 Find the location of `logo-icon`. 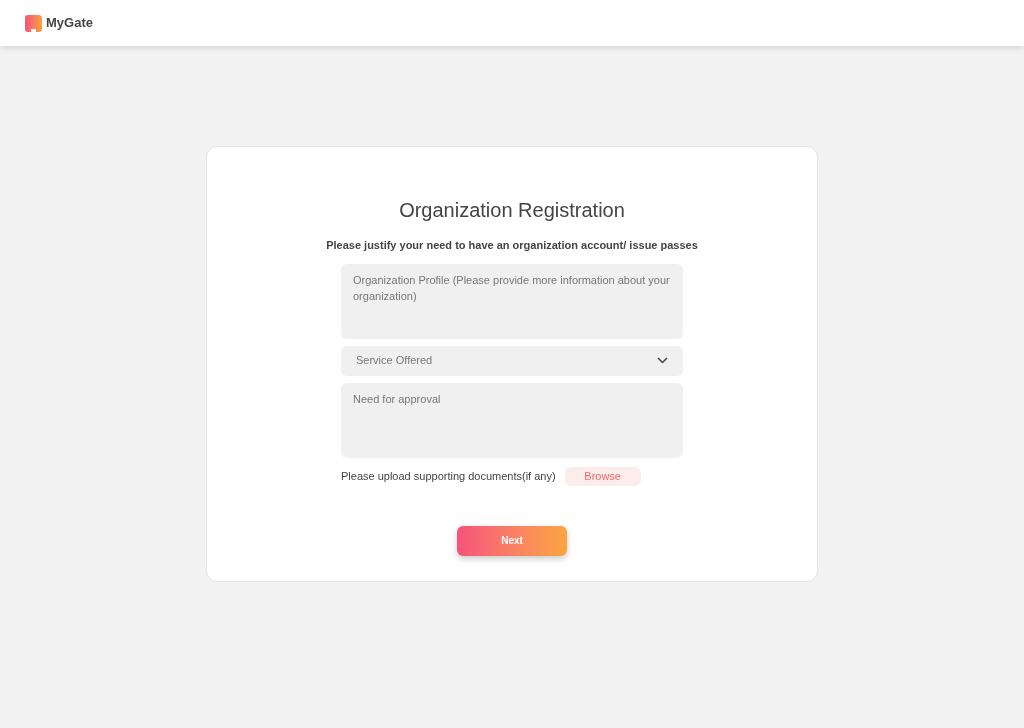

logo-icon is located at coordinates (33, 23).